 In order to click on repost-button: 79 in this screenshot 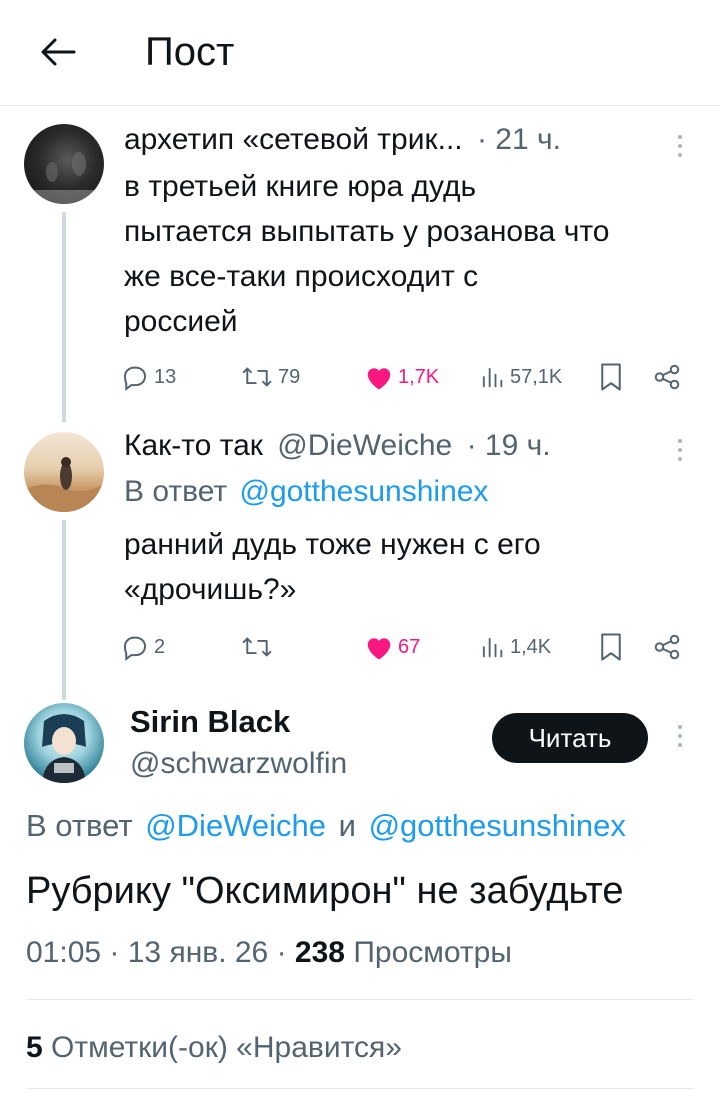, I will do `click(270, 377)`.